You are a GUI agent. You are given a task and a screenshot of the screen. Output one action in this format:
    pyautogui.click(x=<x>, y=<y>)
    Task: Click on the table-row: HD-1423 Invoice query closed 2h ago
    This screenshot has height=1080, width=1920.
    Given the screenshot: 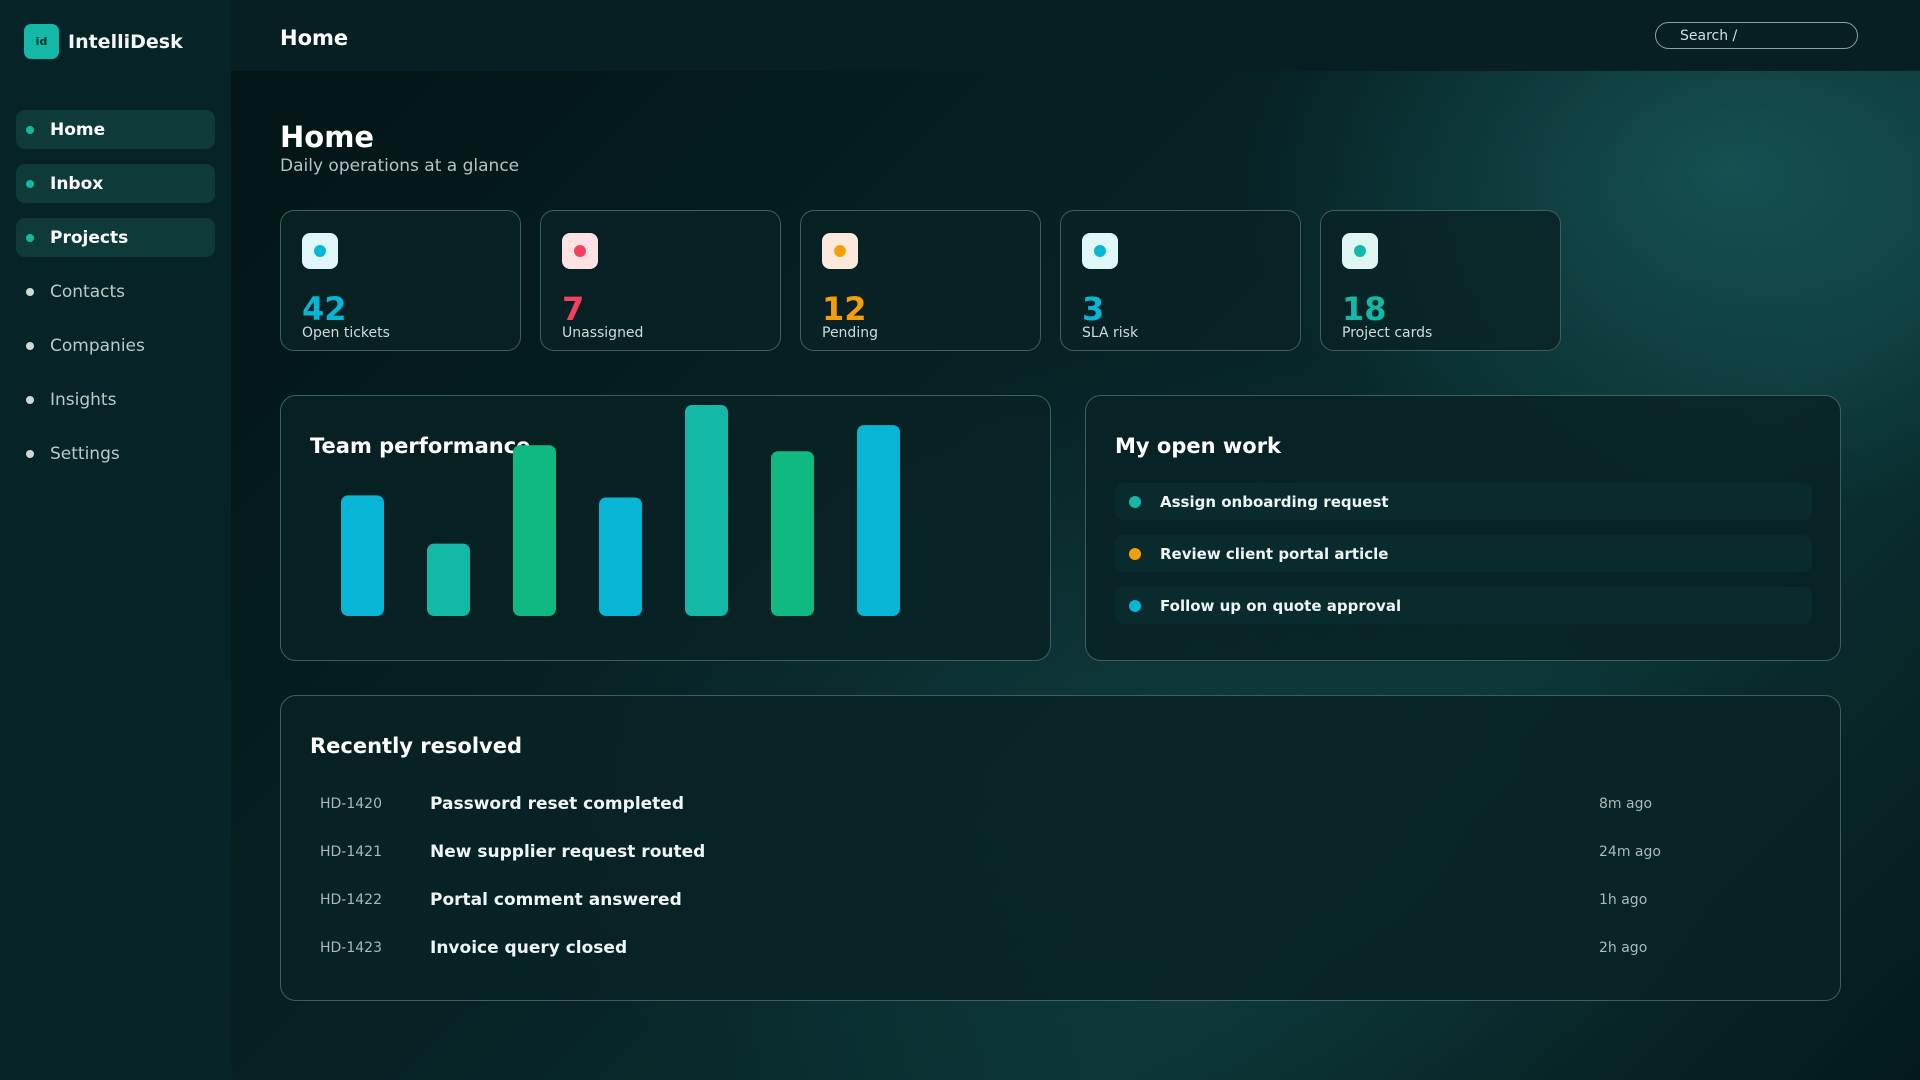 What is the action you would take?
    pyautogui.click(x=1061, y=951)
    